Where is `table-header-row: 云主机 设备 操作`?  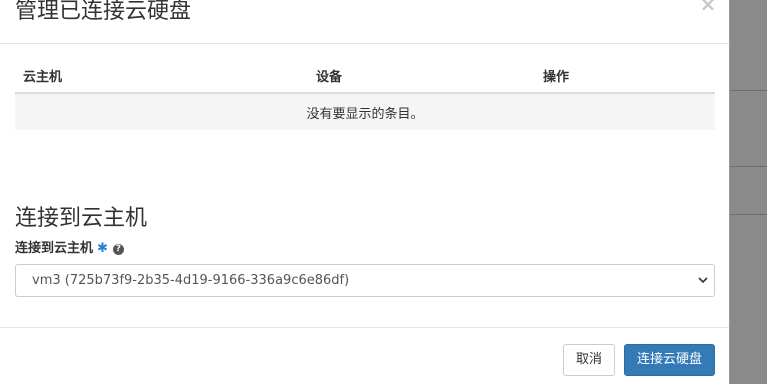 table-header-row: 云主机 设备 操作 is located at coordinates (365, 76).